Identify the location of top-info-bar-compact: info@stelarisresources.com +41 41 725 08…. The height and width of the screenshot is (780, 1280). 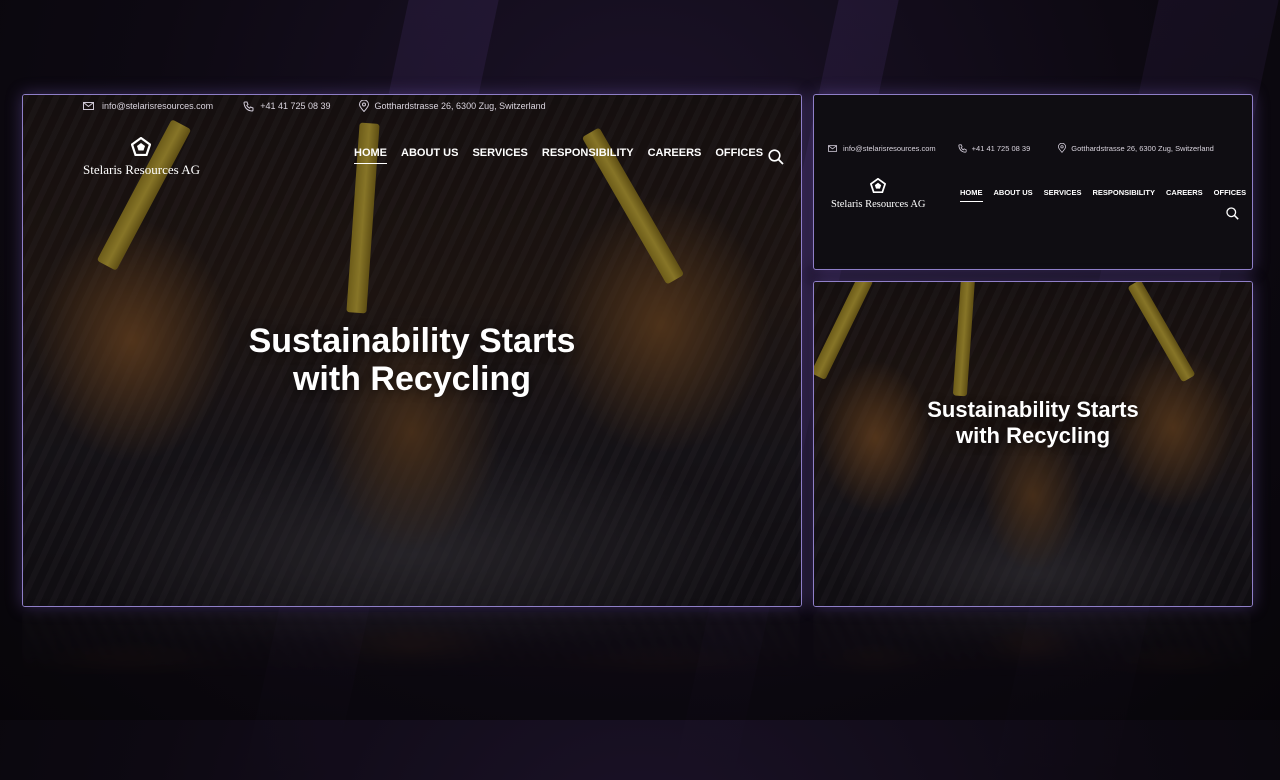
(1033, 148).